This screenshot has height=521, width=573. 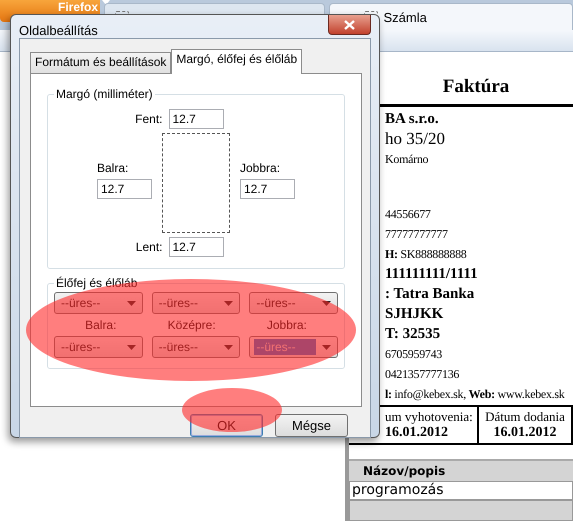 I want to click on group-label: Élőfej és élőláb, so click(x=97, y=283).